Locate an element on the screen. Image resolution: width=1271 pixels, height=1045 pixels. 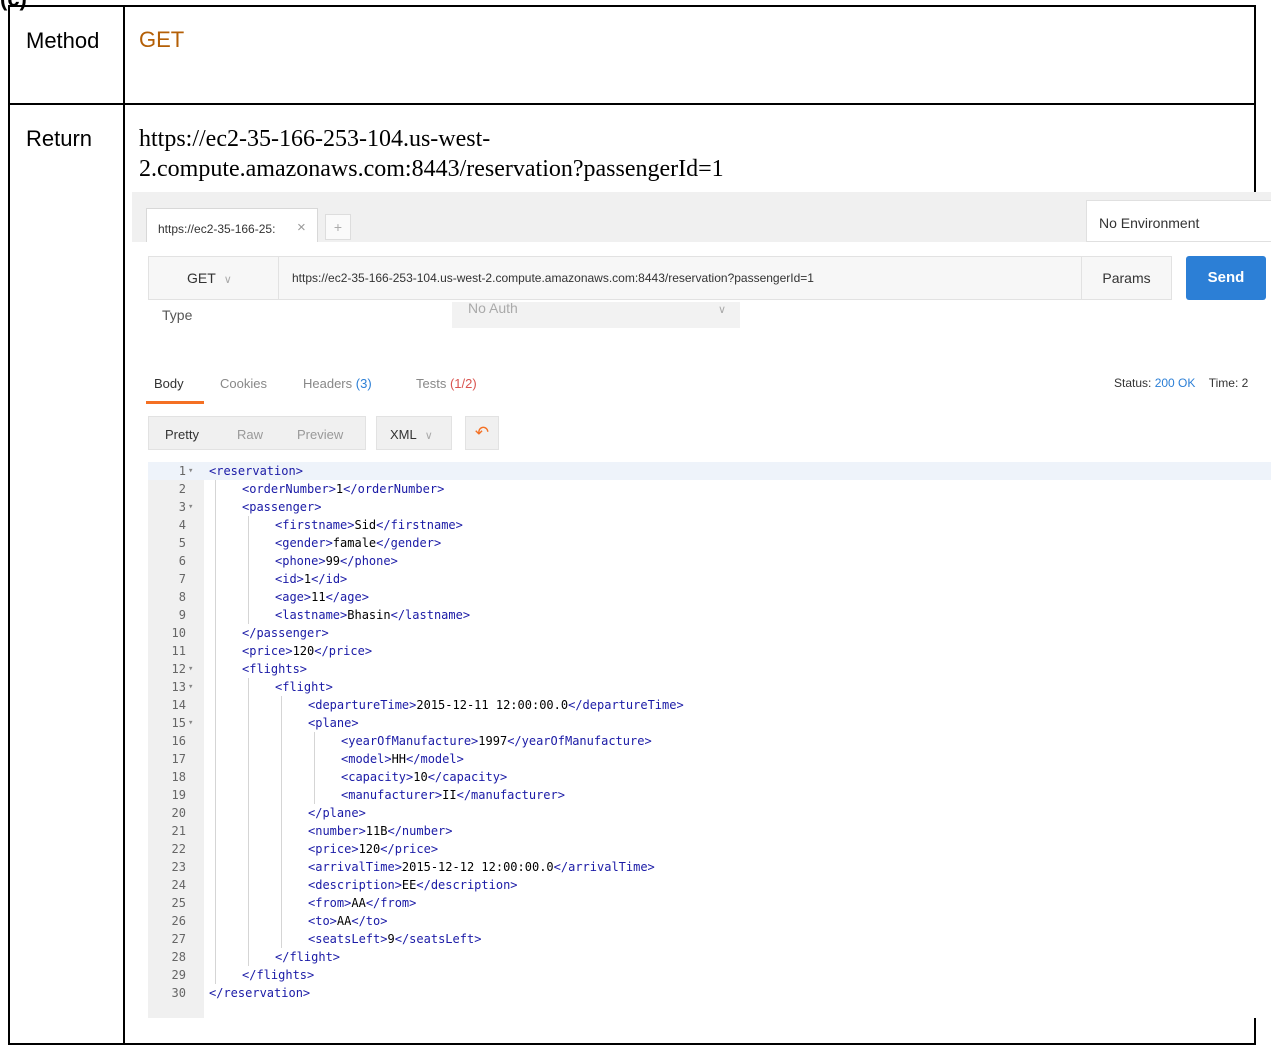
tab-body: Body is located at coordinates (169, 383).